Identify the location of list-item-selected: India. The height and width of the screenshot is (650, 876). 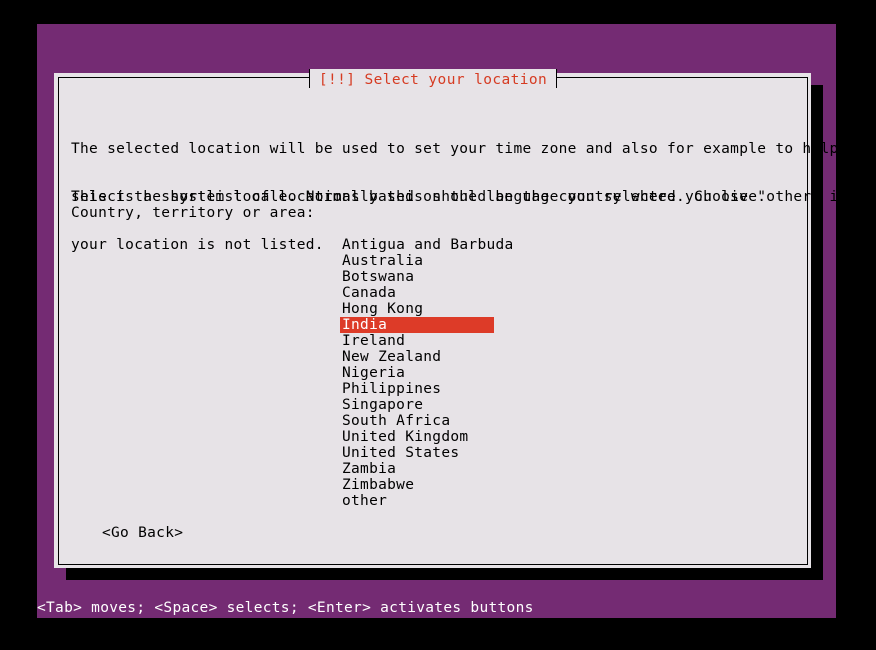
(417, 325).